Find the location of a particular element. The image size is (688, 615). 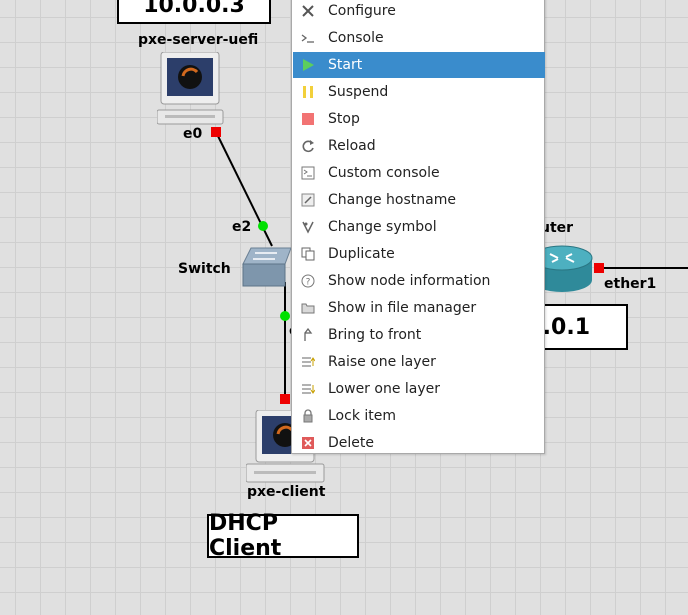

lock-icon is located at coordinates (308, 416).